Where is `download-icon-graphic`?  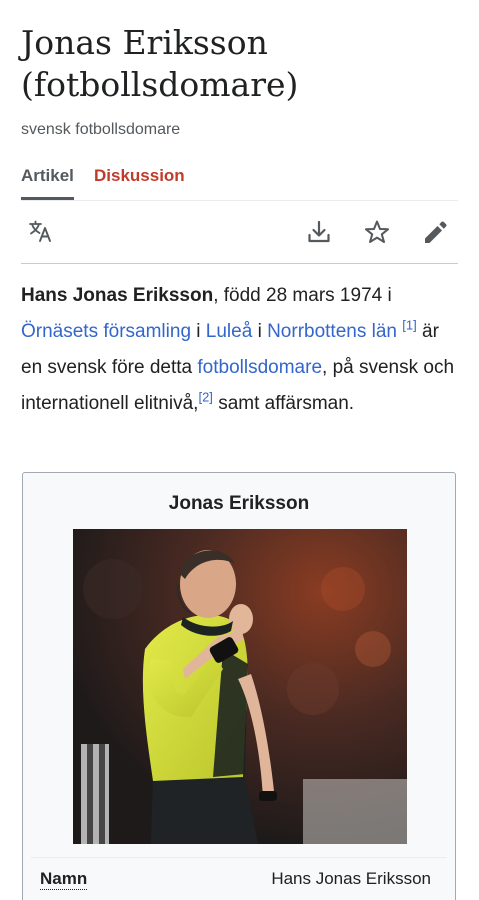 download-icon-graphic is located at coordinates (319, 231).